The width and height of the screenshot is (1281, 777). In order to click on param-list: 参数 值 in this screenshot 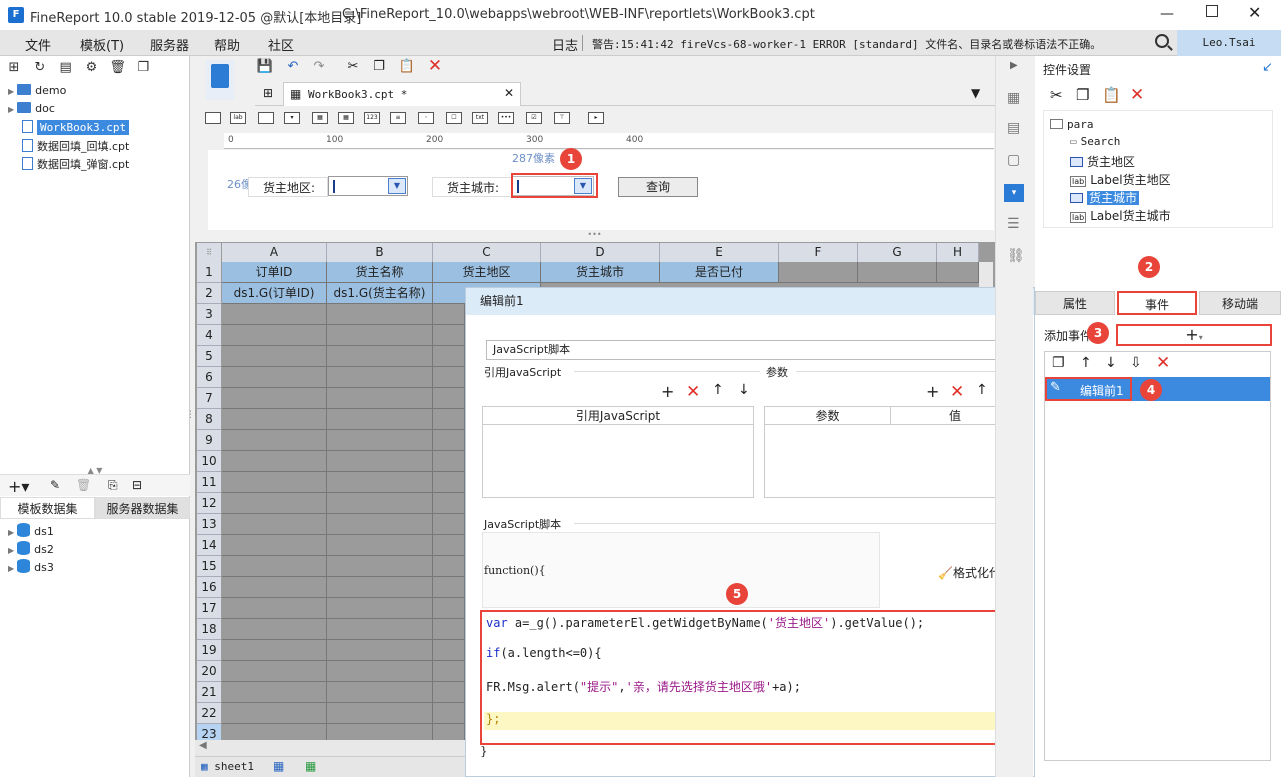, I will do `click(892, 452)`.